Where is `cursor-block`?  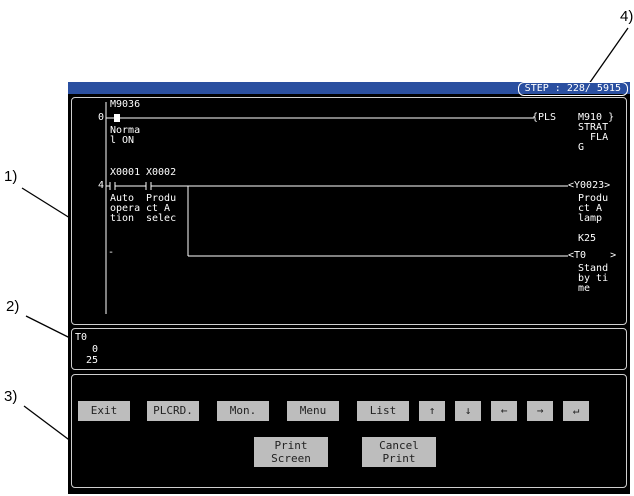 cursor-block is located at coordinates (117, 118).